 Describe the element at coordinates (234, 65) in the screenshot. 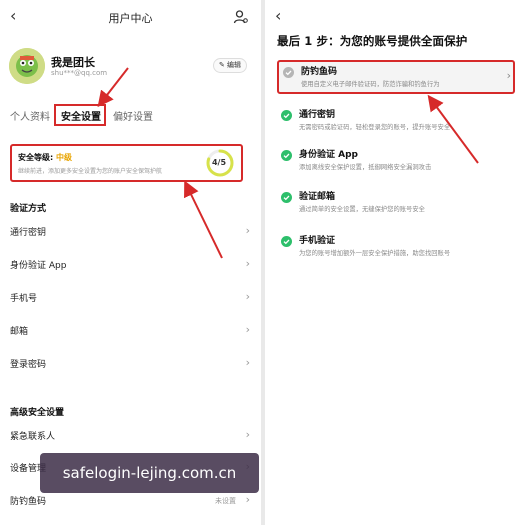

I see `edit-label: 编辑` at that location.